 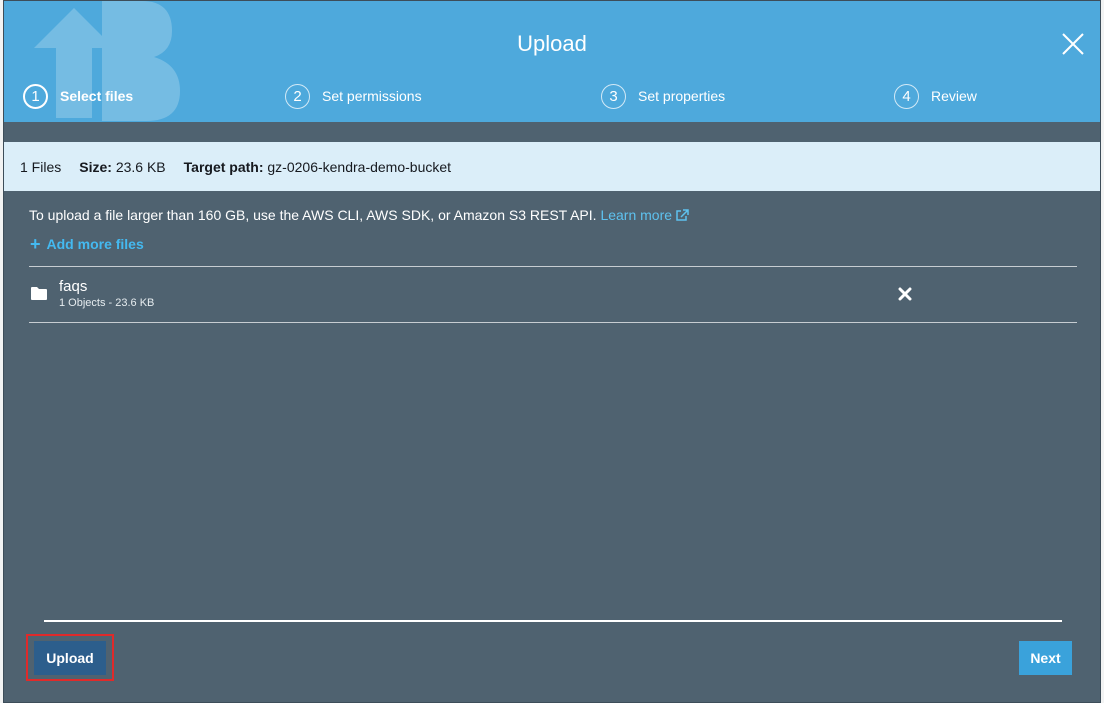 I want to click on size-value: 23.6 KB, so click(x=140, y=166).